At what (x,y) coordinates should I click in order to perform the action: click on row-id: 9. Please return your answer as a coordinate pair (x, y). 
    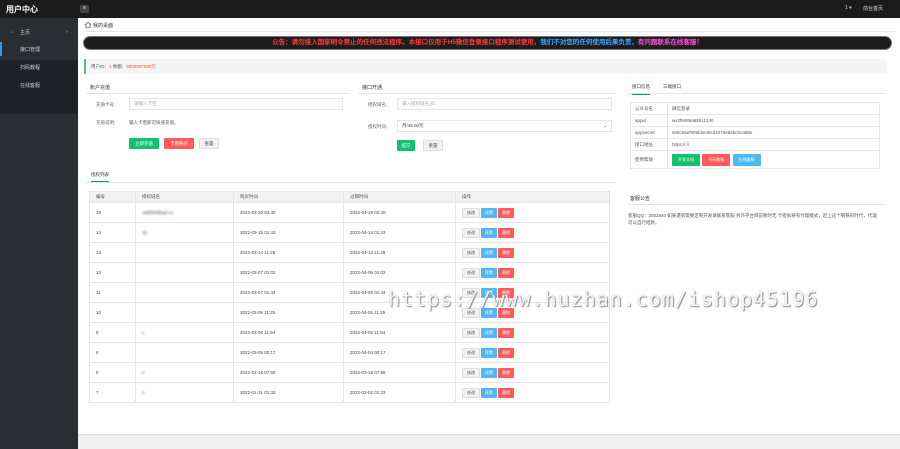
    Looking at the image, I should click on (112, 332).